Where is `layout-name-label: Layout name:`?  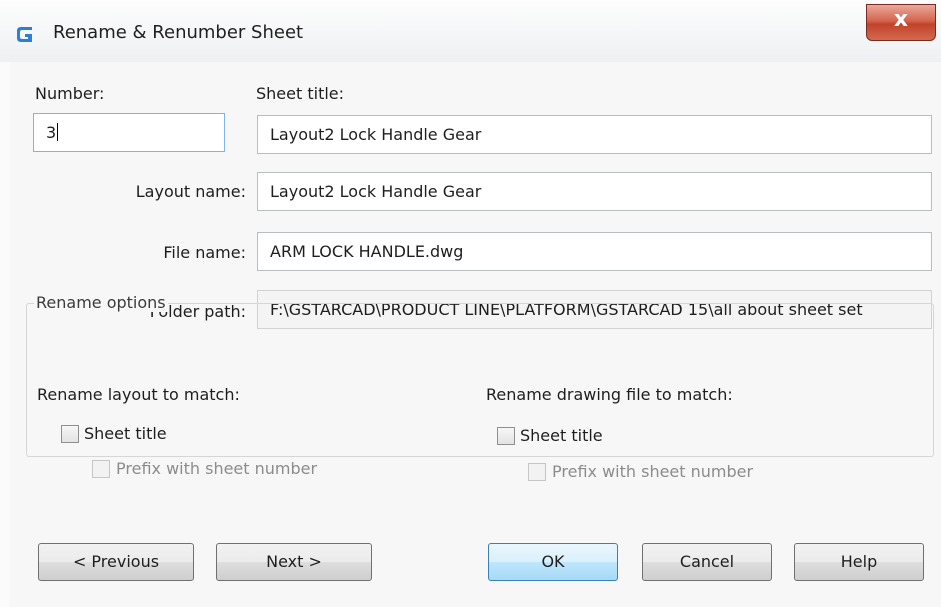 layout-name-label: Layout name: is located at coordinates (190, 191).